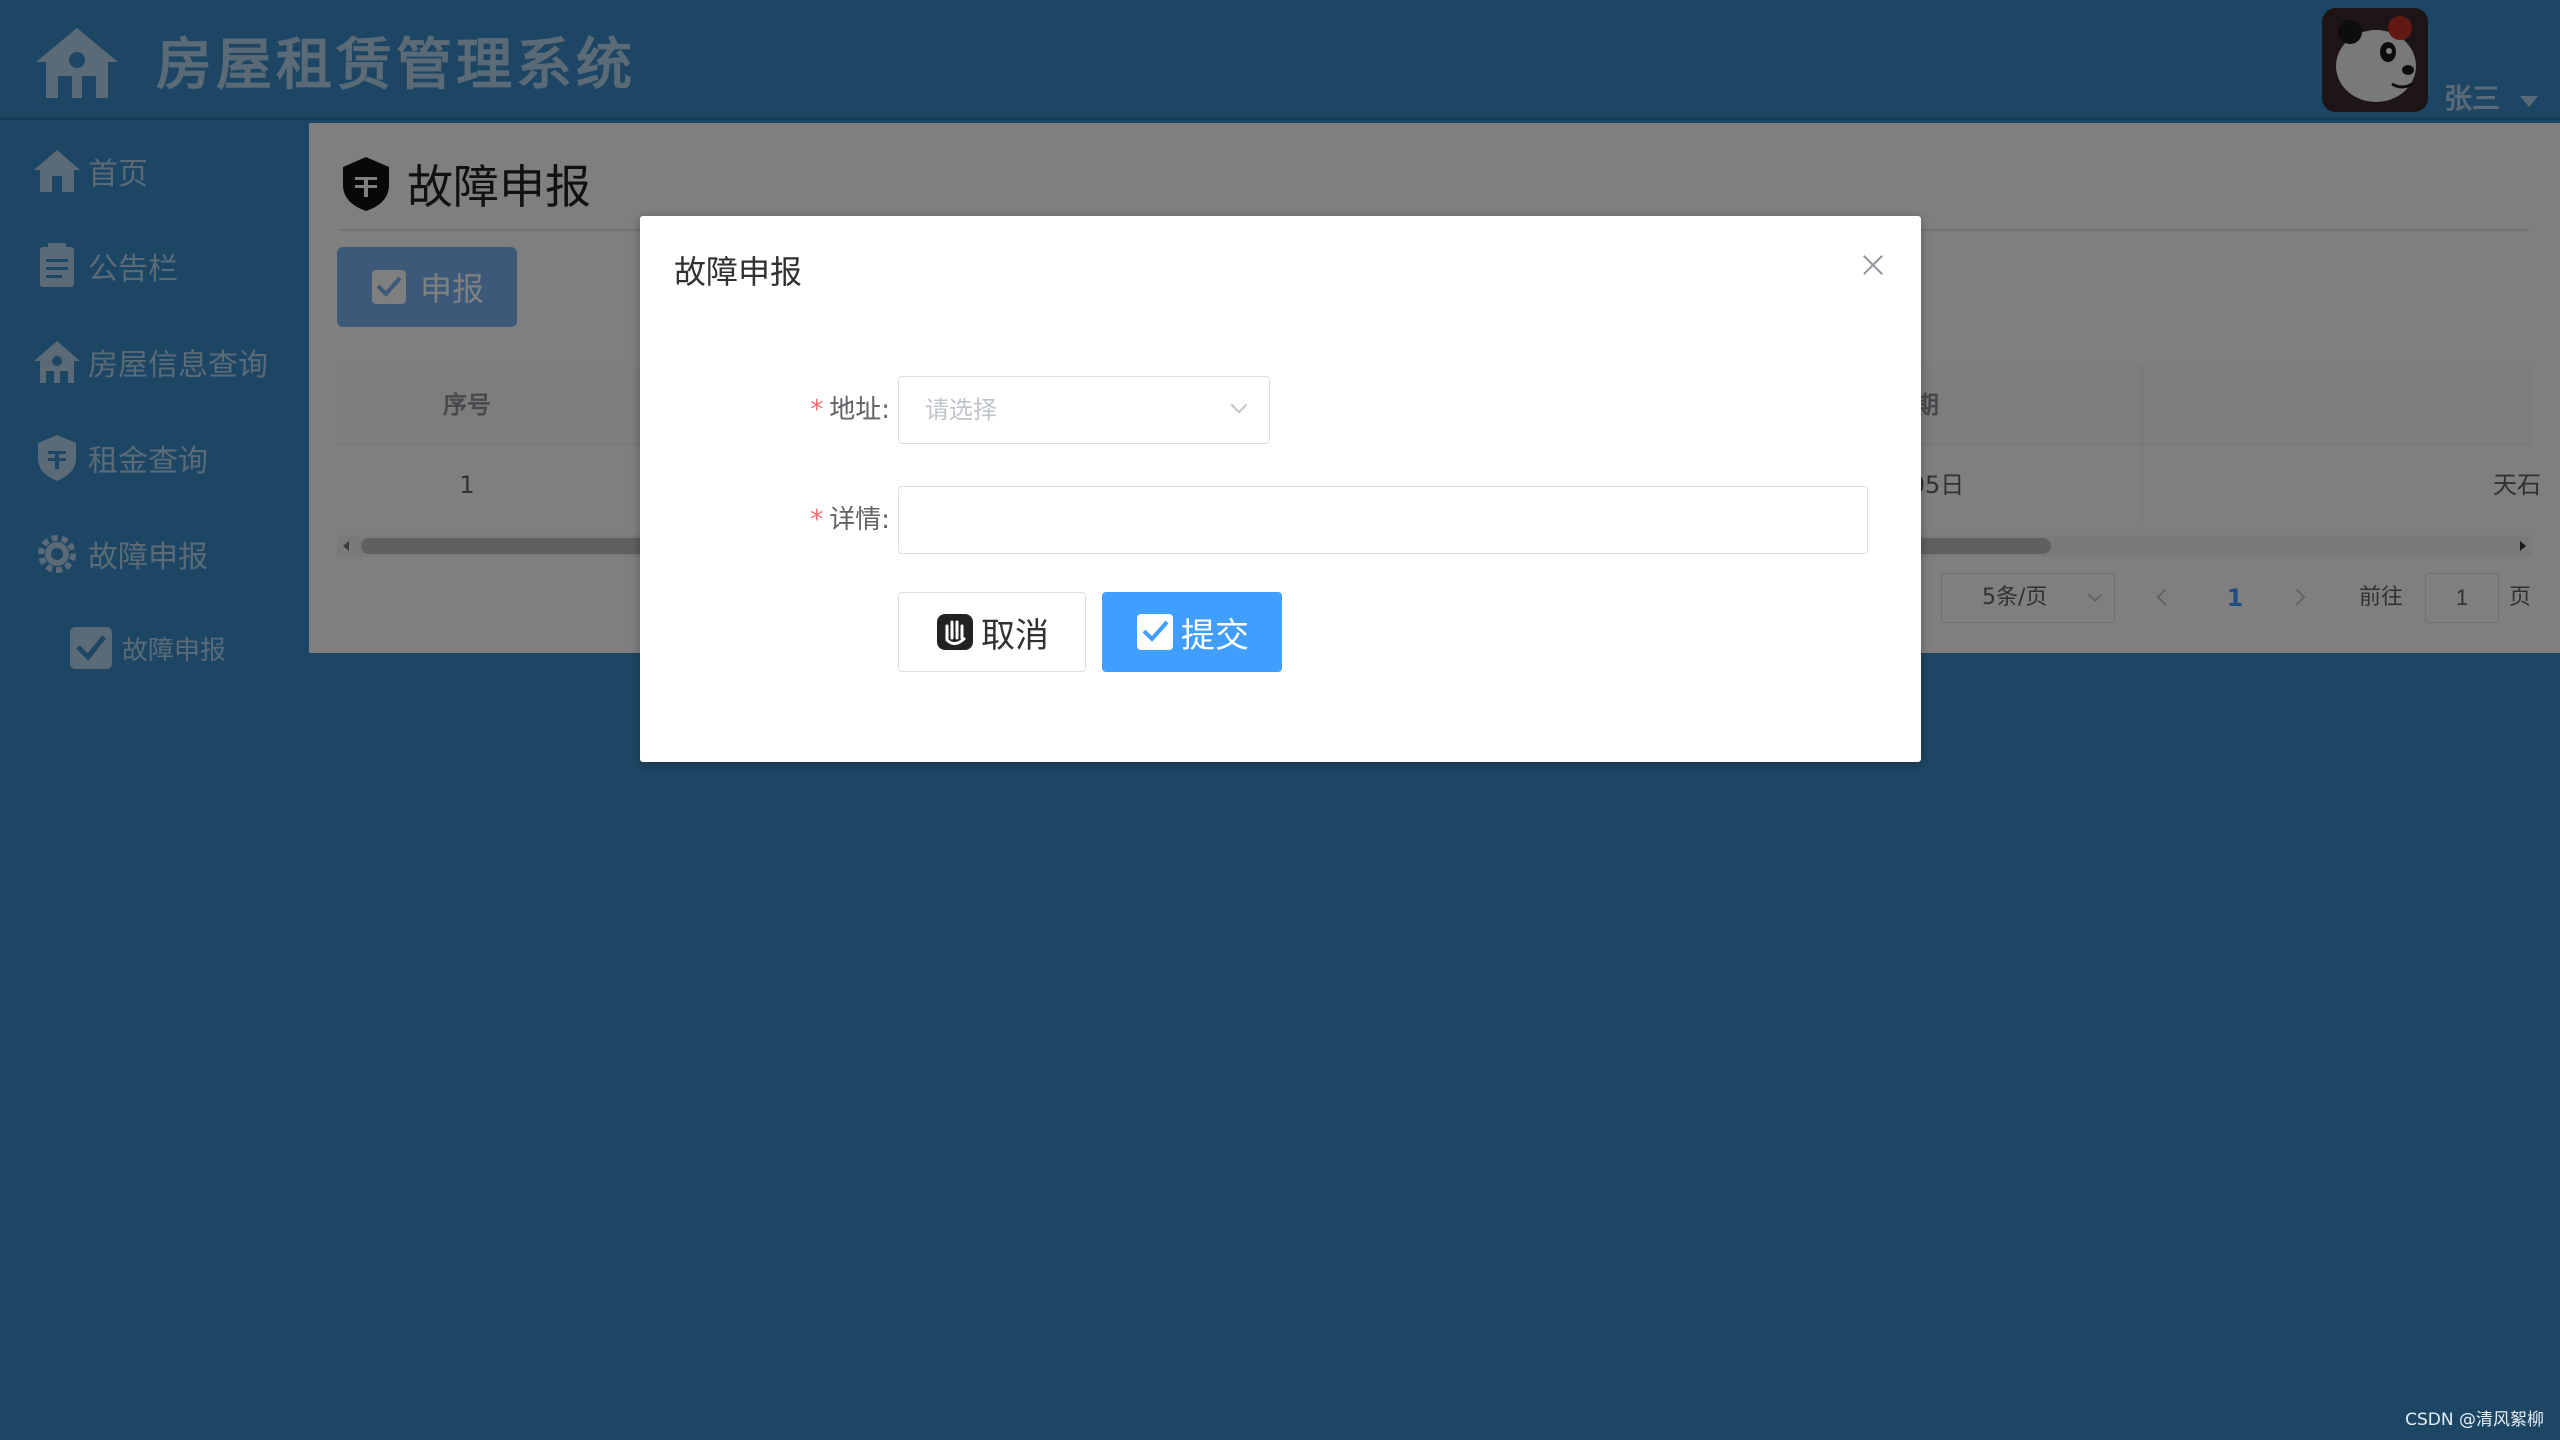  What do you see at coordinates (765, 520) in the screenshot?
I see `detail-label: * 详情:` at bounding box center [765, 520].